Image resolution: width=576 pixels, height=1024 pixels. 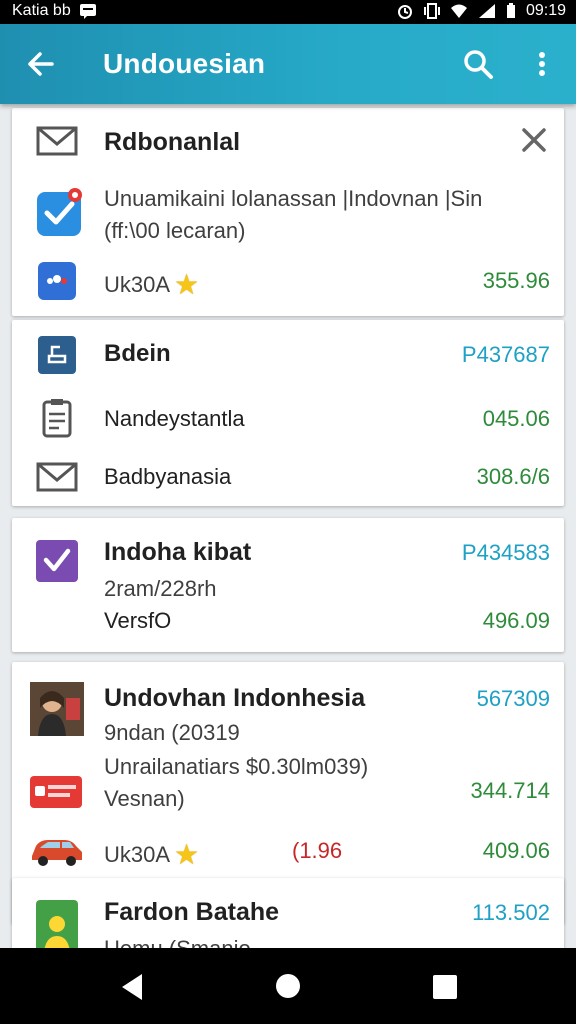 What do you see at coordinates (513, 476) in the screenshot?
I see `list-item-value: 308.6/6` at bounding box center [513, 476].